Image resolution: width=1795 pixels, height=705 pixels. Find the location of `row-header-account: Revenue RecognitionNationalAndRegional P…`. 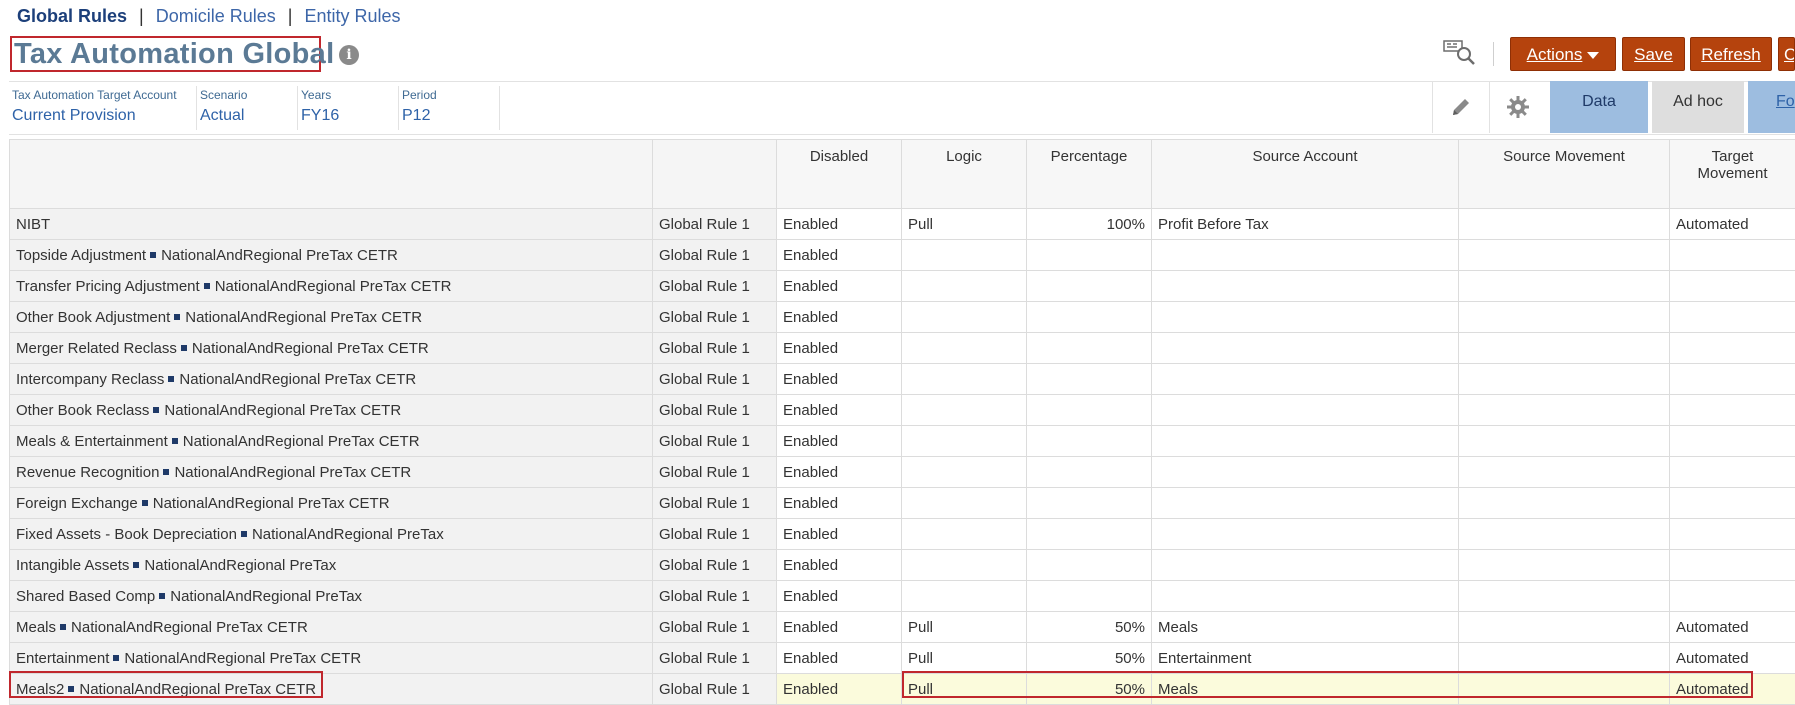

row-header-account: Revenue RecognitionNationalAndRegional P… is located at coordinates (331, 472).